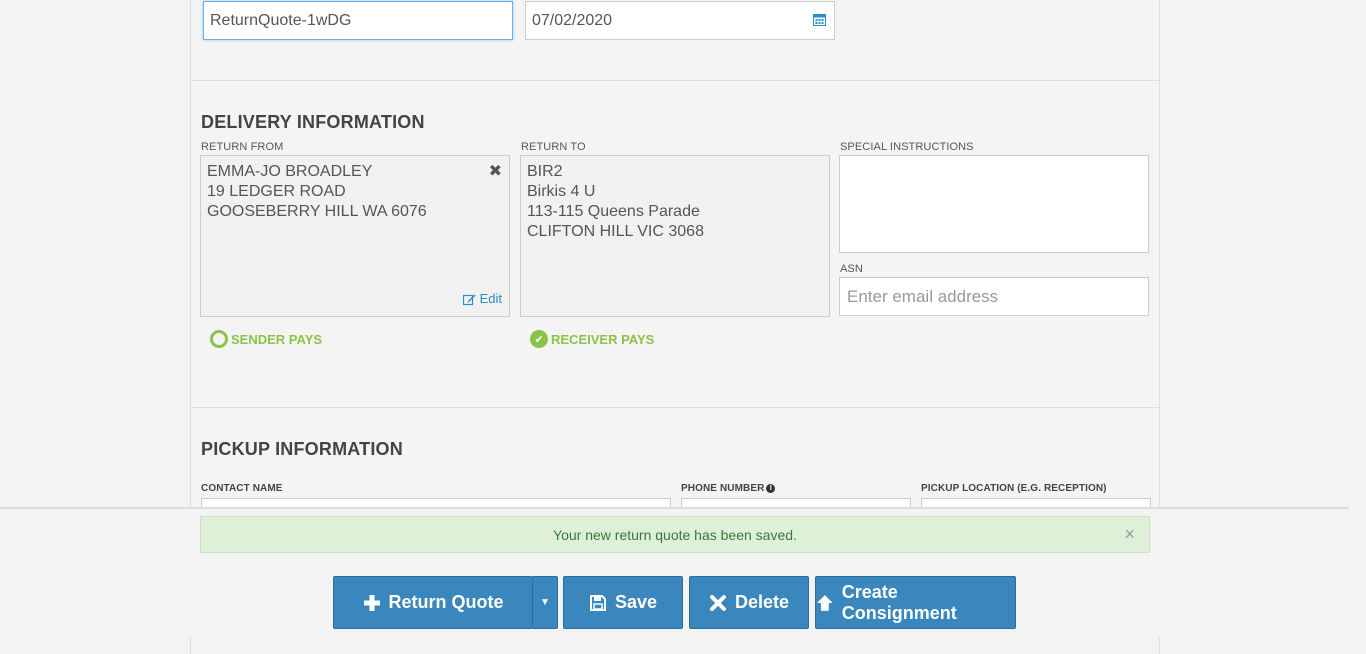 The width and height of the screenshot is (1366, 654). I want to click on save-icon, so click(597, 602).